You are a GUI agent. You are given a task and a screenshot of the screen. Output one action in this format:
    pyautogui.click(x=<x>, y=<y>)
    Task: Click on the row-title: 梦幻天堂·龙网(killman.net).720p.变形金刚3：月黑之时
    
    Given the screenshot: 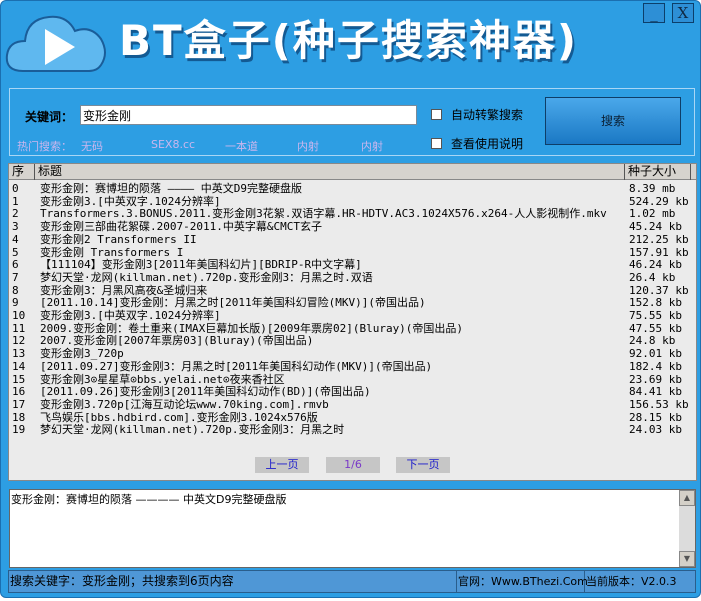 What is the action you would take?
    pyautogui.click(x=192, y=430)
    